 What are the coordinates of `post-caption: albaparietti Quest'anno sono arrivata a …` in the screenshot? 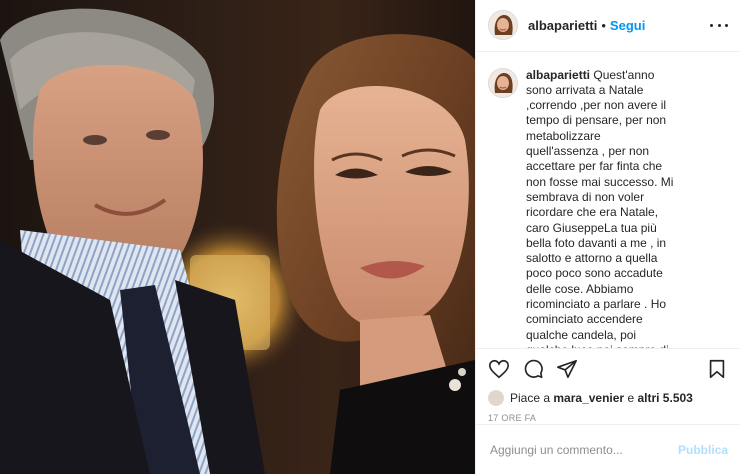 It's located at (601, 208).